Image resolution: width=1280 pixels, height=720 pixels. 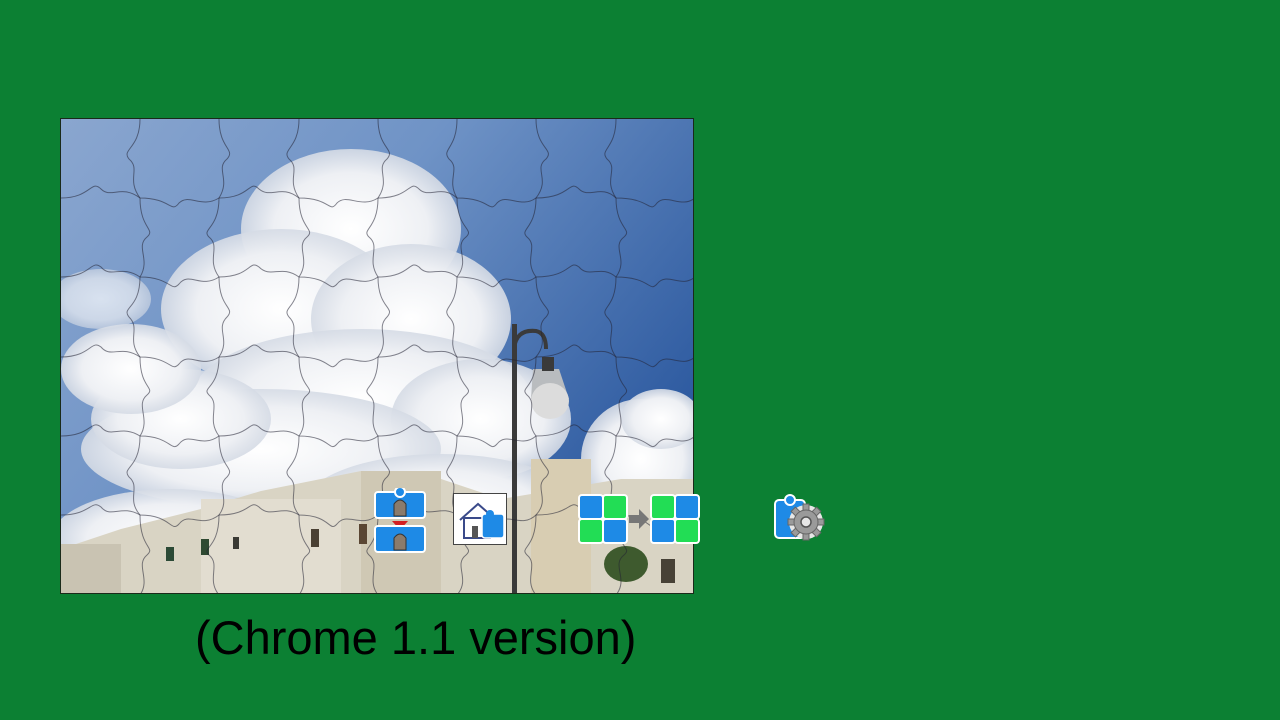 I want to click on change-pieces-icon, so click(x=639, y=519).